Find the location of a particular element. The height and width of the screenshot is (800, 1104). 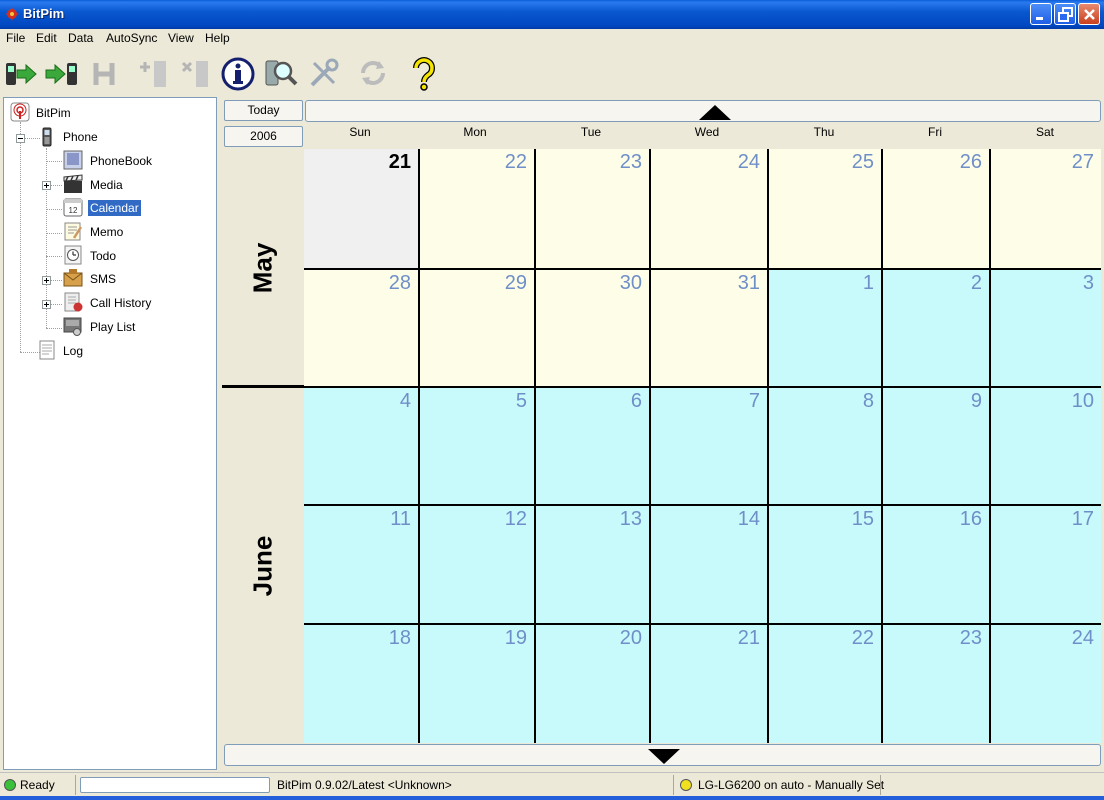

month-label-june: June is located at coordinates (263, 565).